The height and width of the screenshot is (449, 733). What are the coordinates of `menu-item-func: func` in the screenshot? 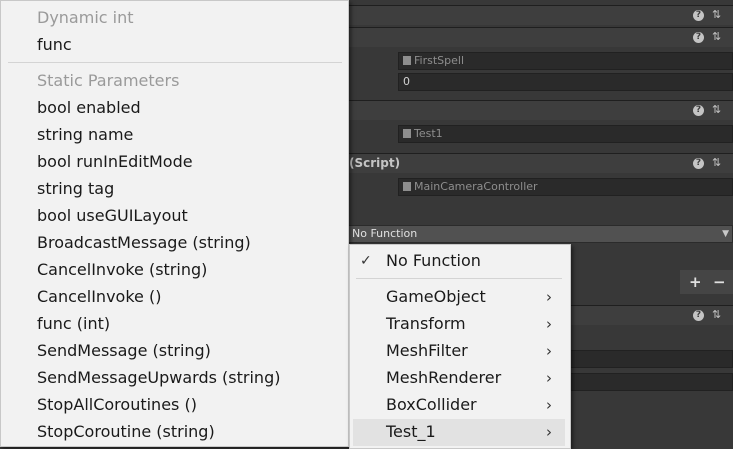 It's located at (54, 45).